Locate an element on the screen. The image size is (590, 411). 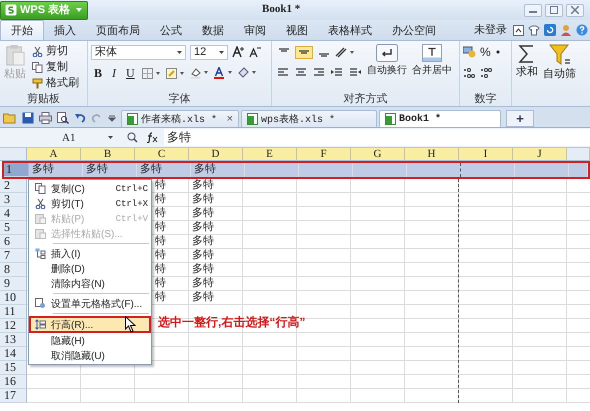
font-family-dropdown: 宋体 is located at coordinates (138, 52).